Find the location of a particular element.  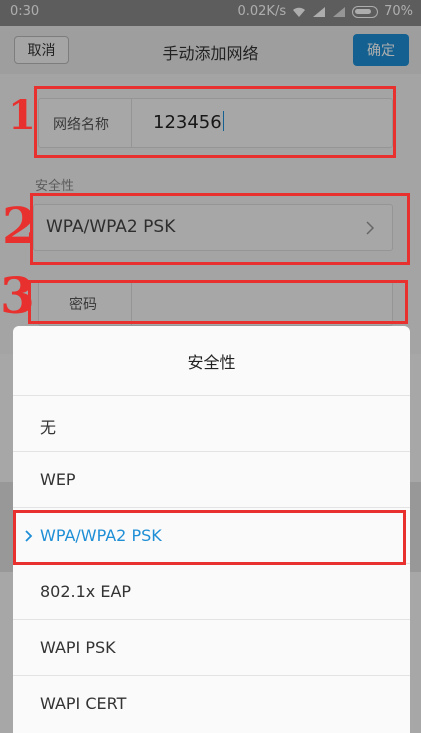

option-label: 802.1x EAP is located at coordinates (86, 591).